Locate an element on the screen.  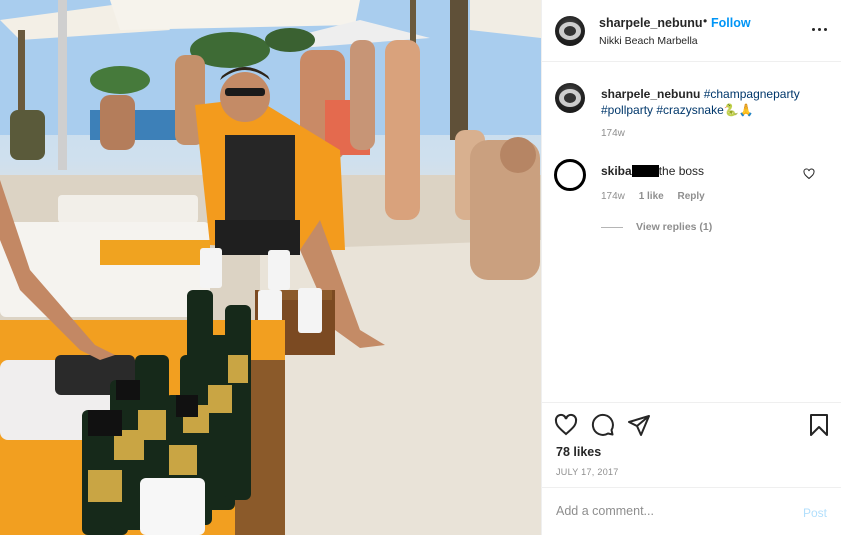
add-comment-input is located at coordinates (666, 511).